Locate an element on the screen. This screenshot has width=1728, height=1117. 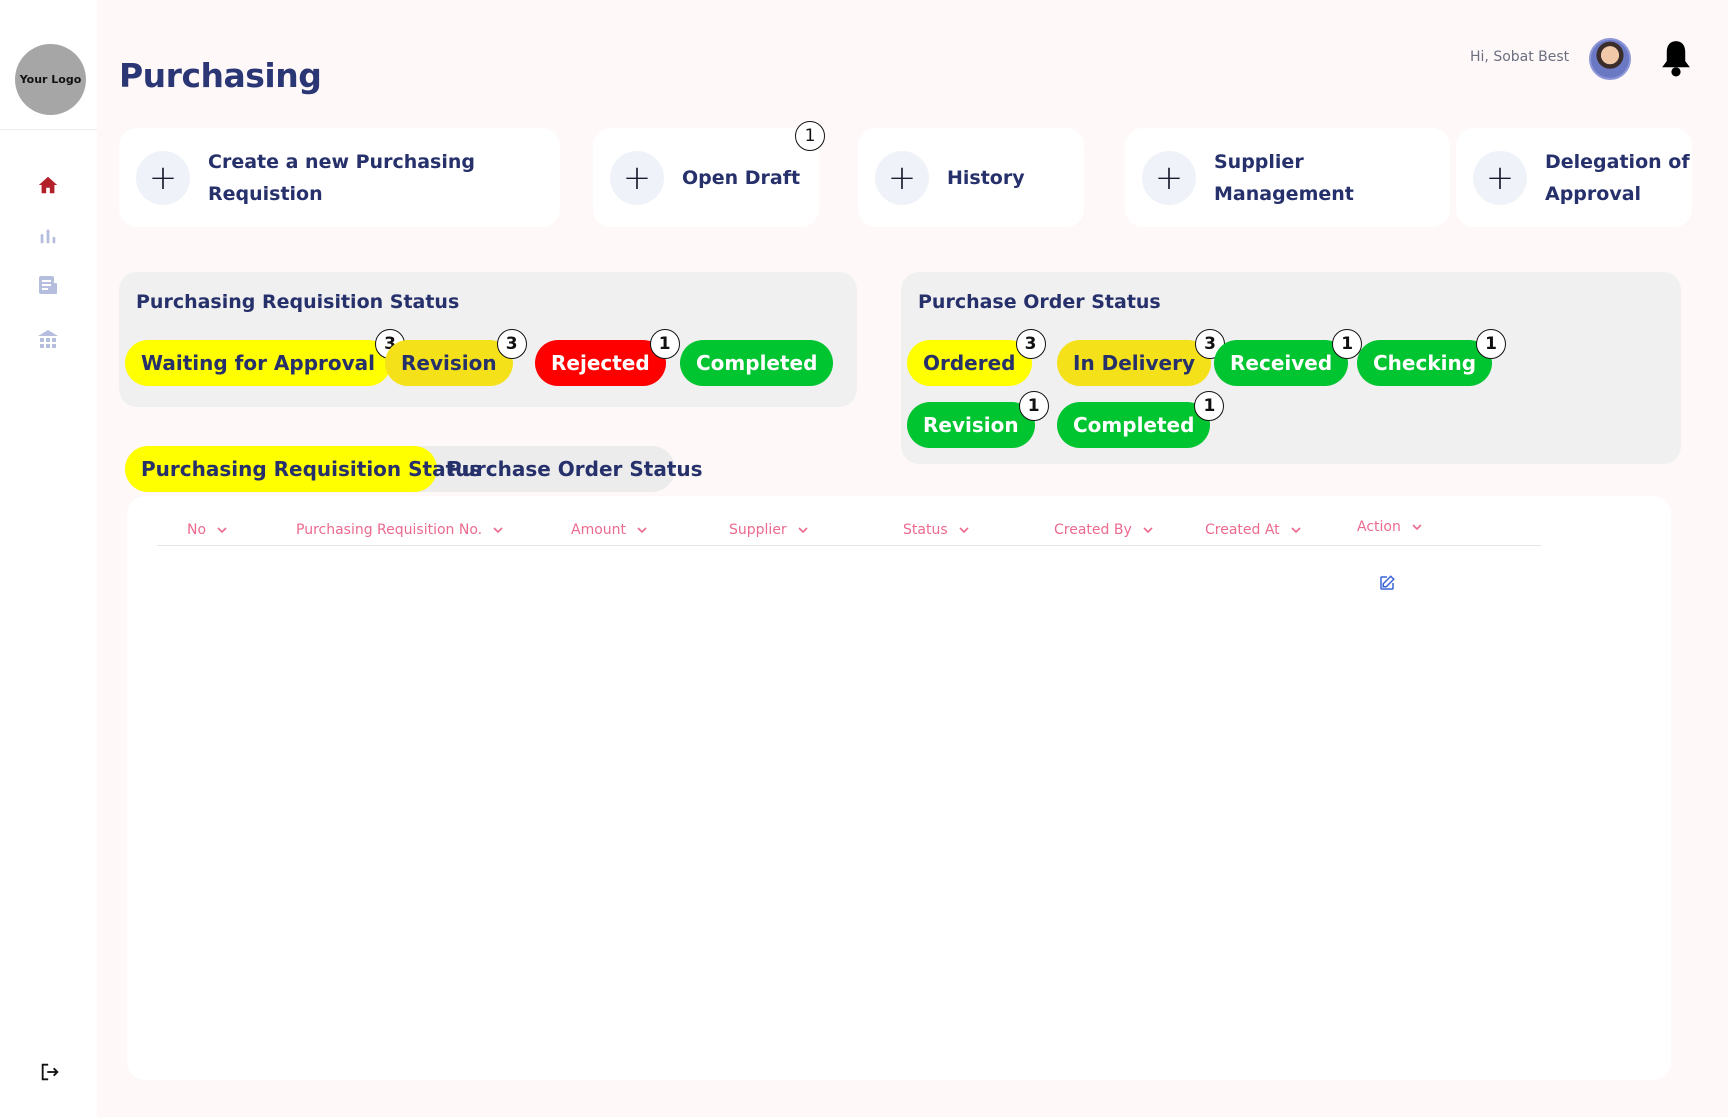
pill-label: Rejected is located at coordinates (600, 363).